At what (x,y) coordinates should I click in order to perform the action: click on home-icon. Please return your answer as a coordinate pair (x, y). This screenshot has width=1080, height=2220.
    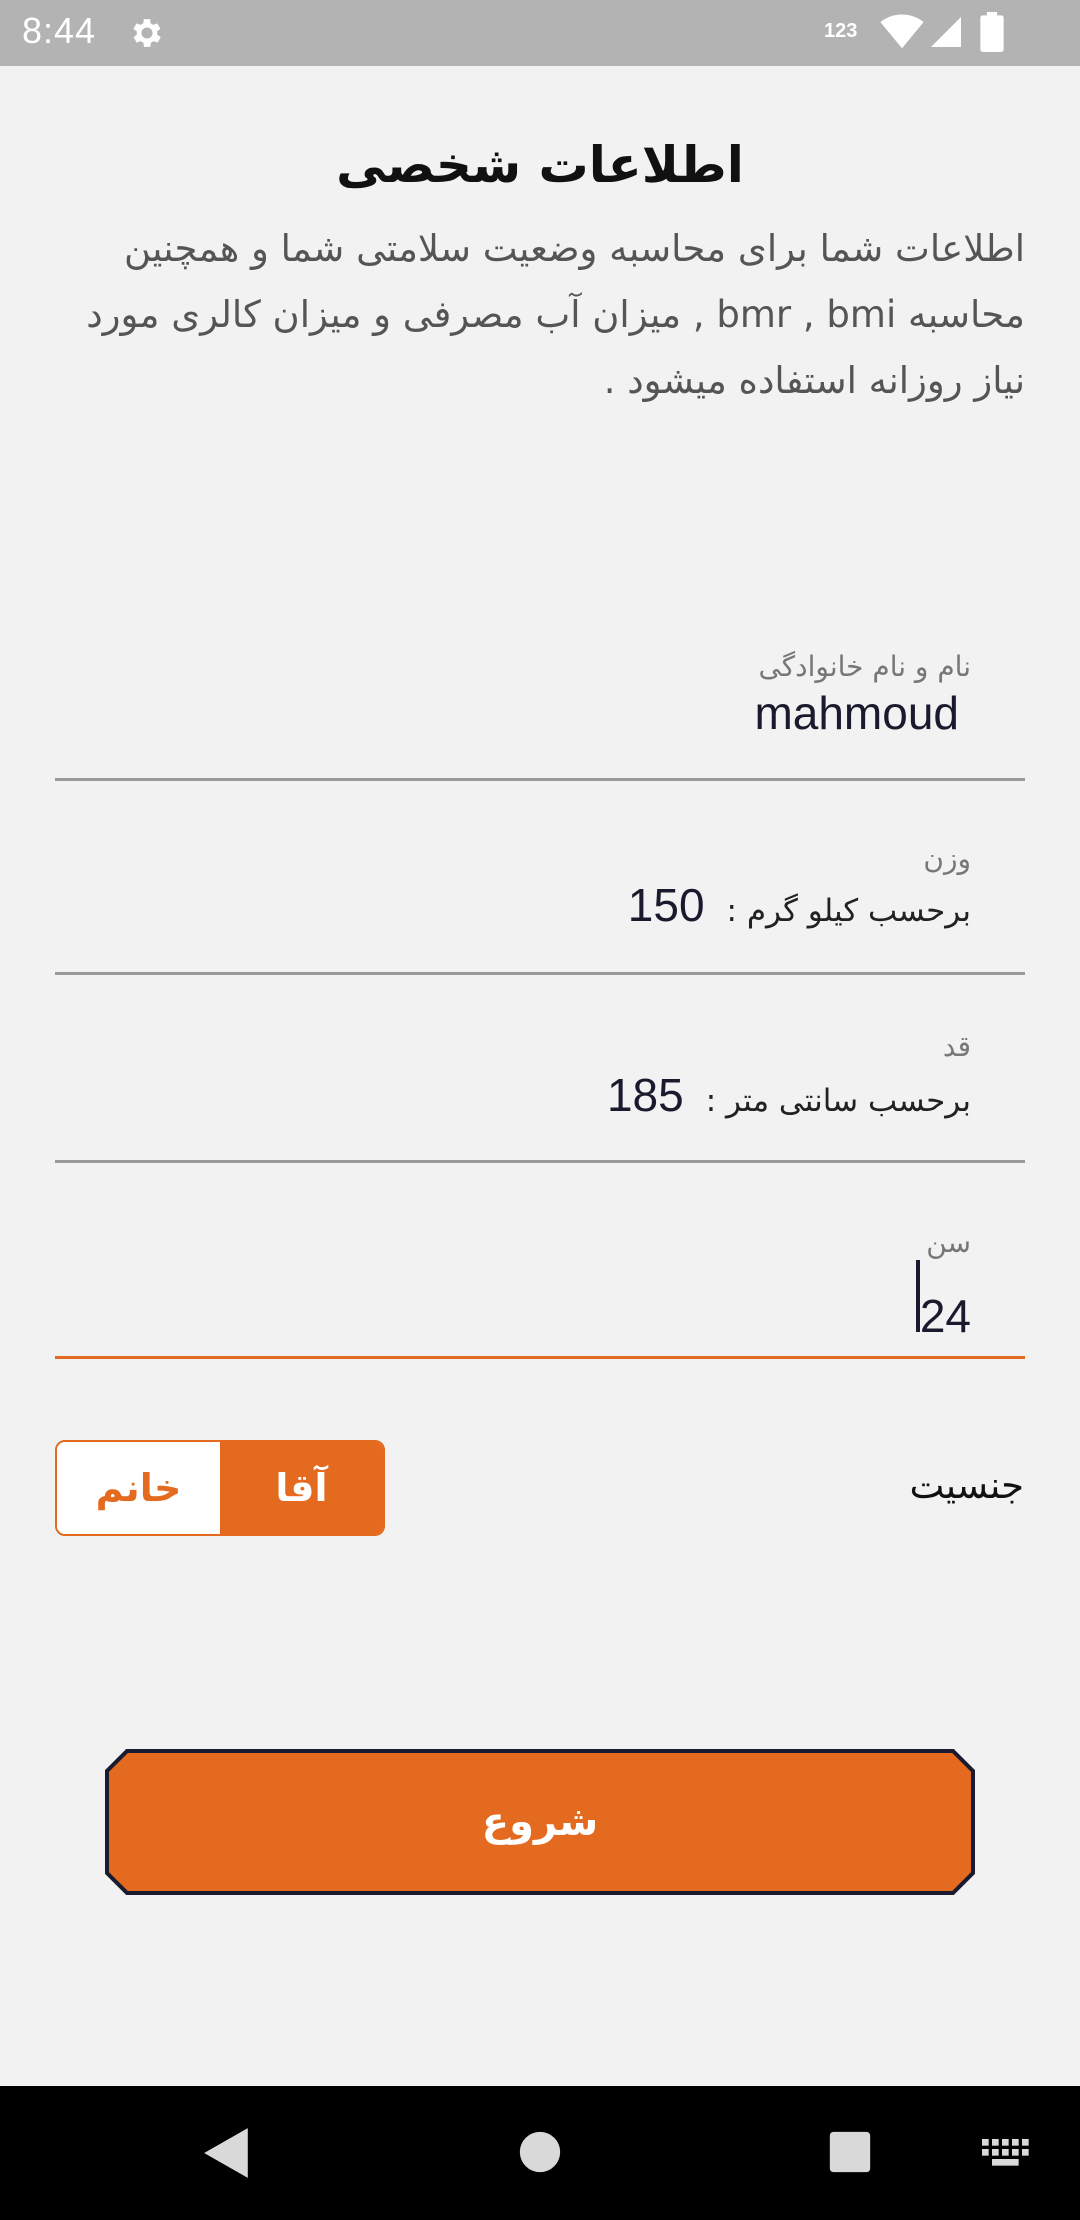
    Looking at the image, I should click on (540, 2152).